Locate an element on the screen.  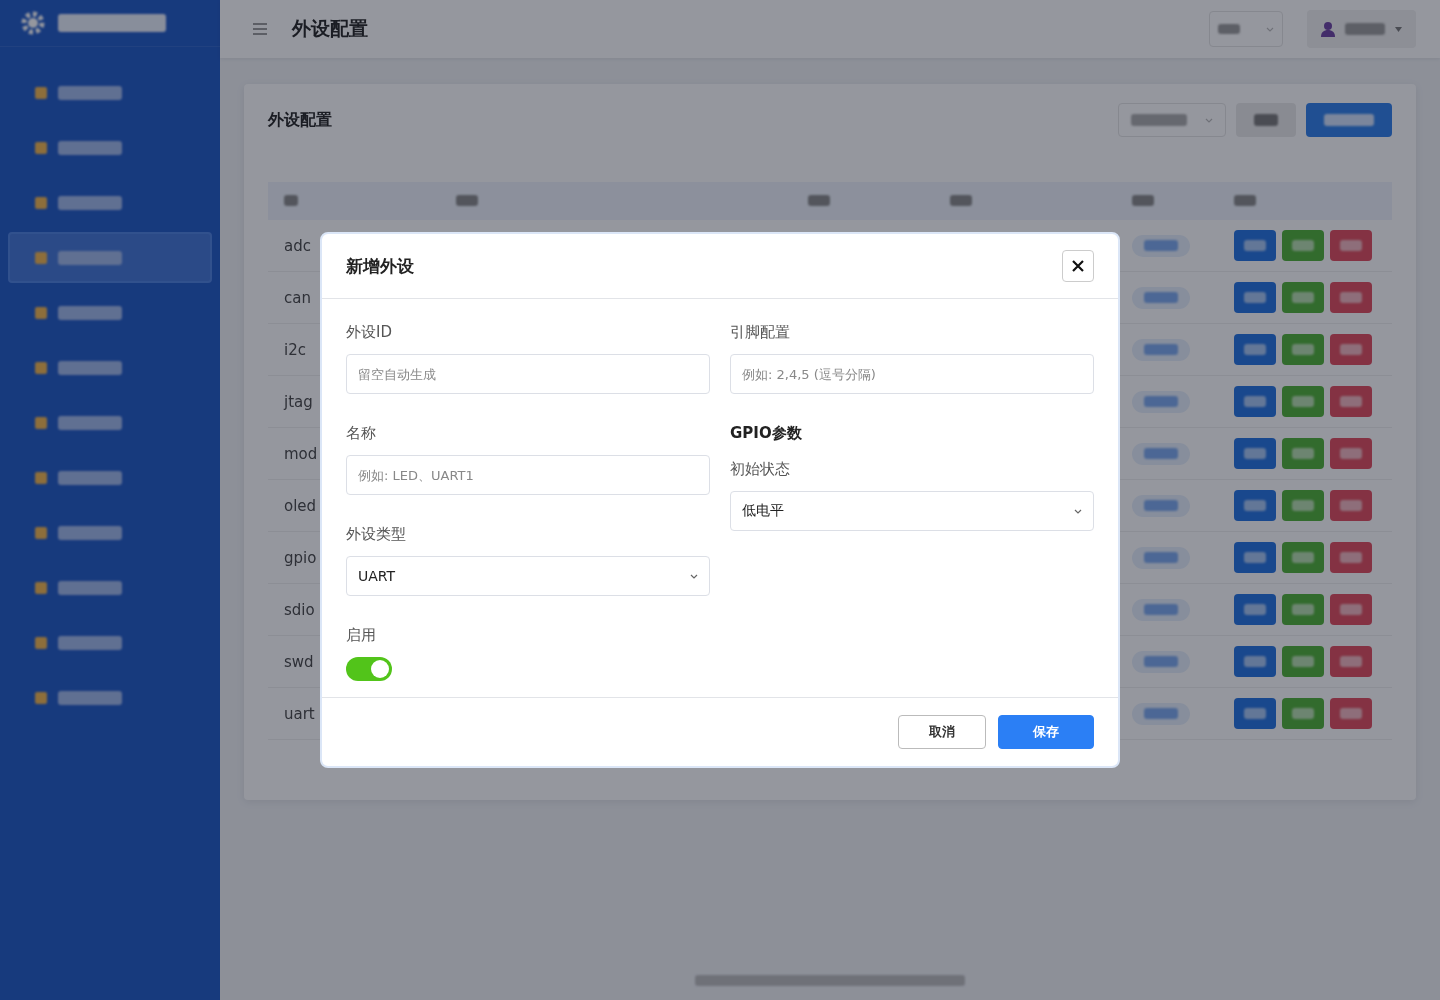
panel-title: 外设配置 is located at coordinates (300, 120).